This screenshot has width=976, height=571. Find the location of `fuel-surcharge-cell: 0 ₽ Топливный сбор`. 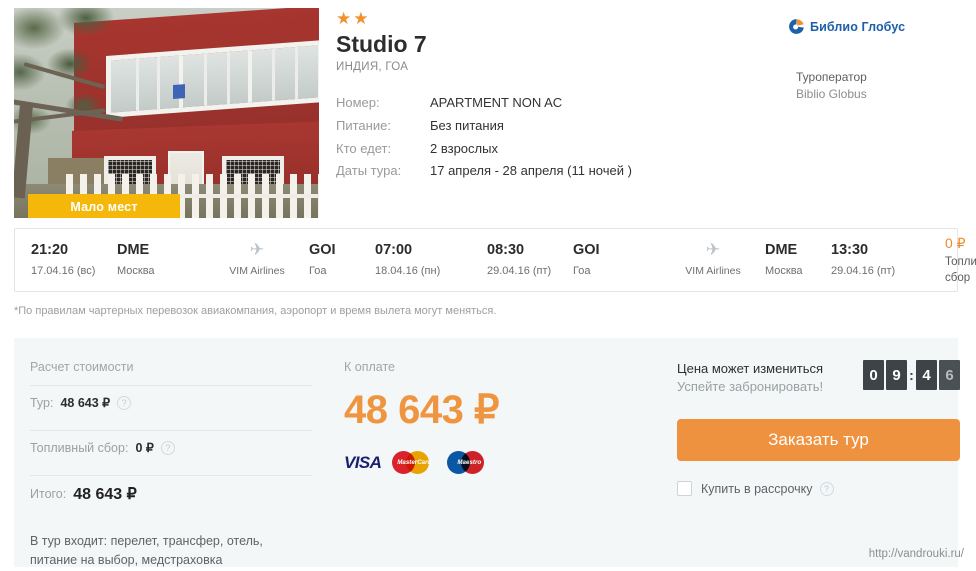

fuel-surcharge-cell: 0 ₽ Топливный сбор is located at coordinates (951, 260).